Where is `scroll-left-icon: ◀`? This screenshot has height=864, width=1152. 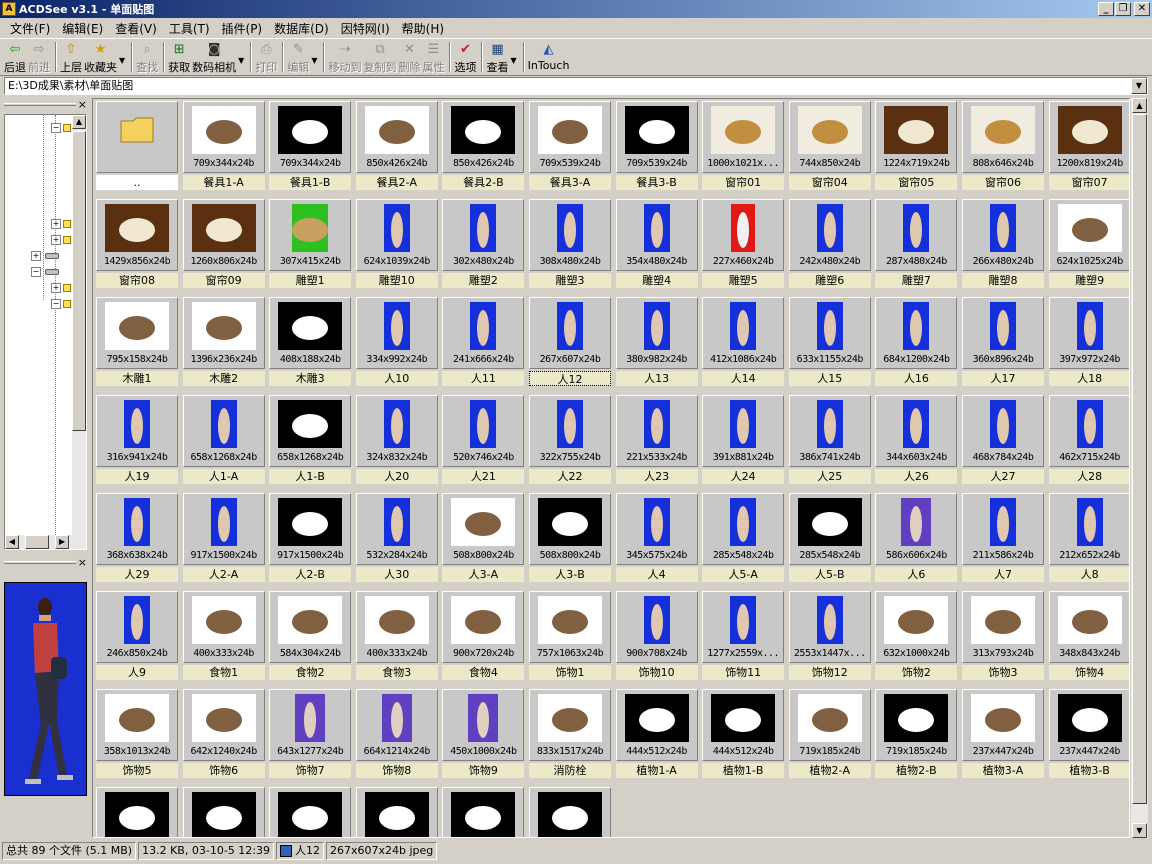
scroll-left-icon: ◀ is located at coordinates (12, 542).